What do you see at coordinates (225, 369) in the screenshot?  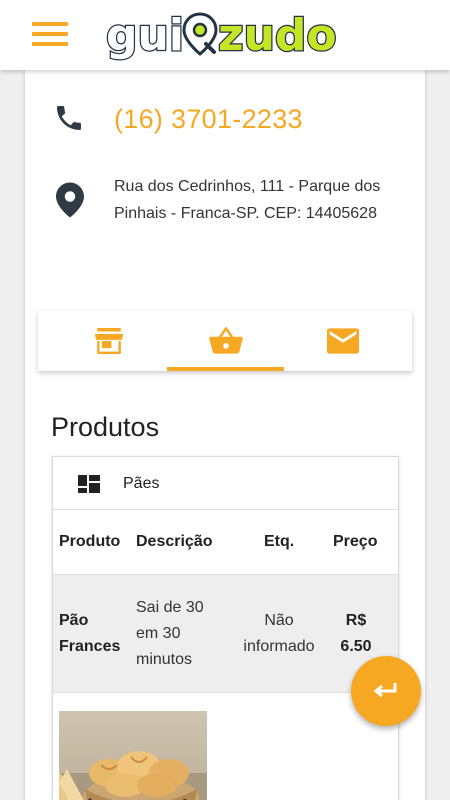 I see `active-tab-indicator` at bounding box center [225, 369].